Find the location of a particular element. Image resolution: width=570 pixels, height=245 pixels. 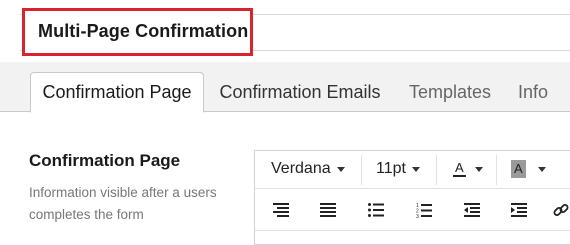

outdent-icon is located at coordinates (472, 210).